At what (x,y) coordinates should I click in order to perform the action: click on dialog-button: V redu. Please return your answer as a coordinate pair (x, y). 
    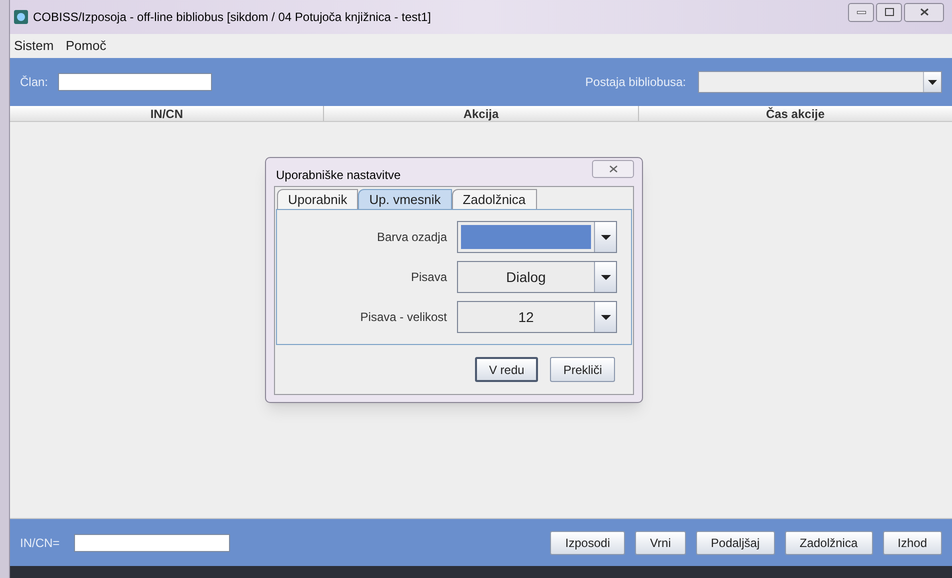
    Looking at the image, I should click on (506, 369).